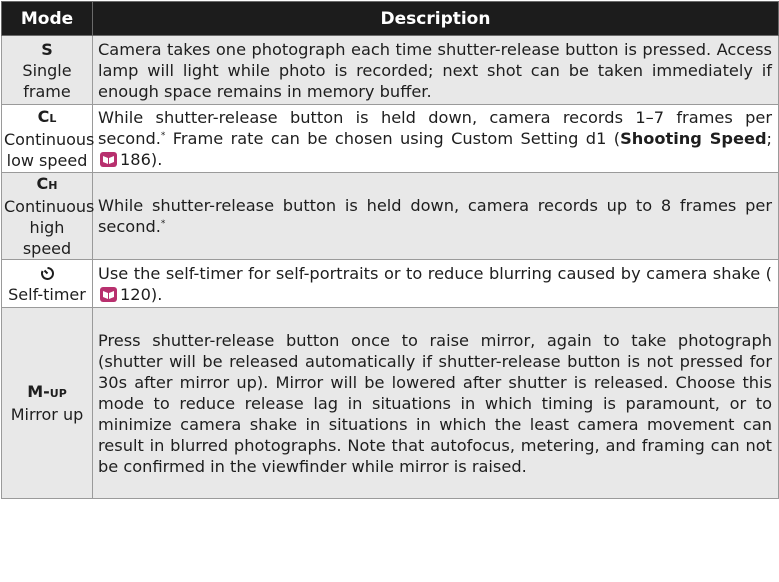  I want to click on mode-symbol, so click(47, 273).